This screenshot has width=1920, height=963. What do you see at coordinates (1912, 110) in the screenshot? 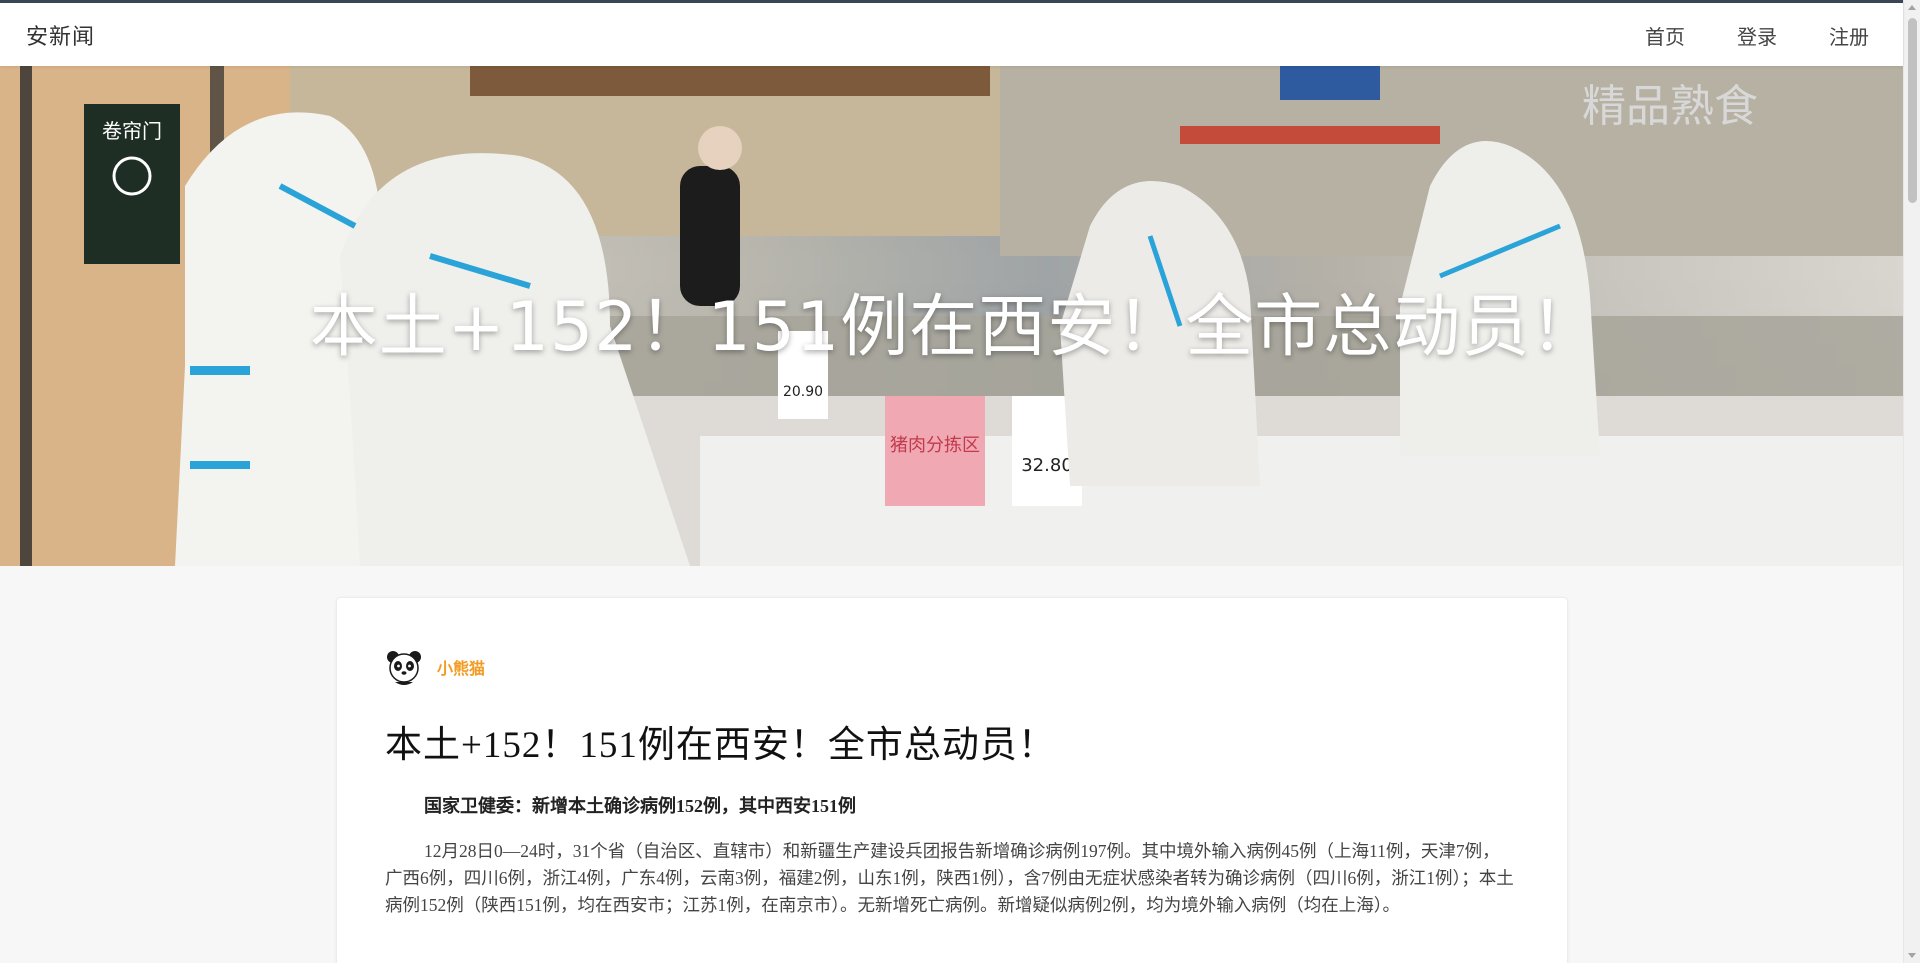
I see `scroll-thumb` at bounding box center [1912, 110].